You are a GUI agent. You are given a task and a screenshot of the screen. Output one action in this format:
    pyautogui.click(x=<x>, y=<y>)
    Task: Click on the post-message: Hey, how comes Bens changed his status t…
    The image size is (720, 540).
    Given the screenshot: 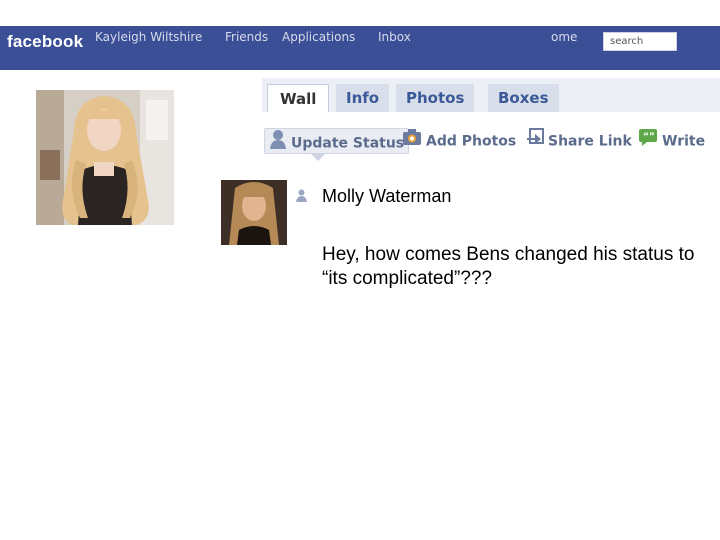 What is the action you would take?
    pyautogui.click(x=508, y=266)
    